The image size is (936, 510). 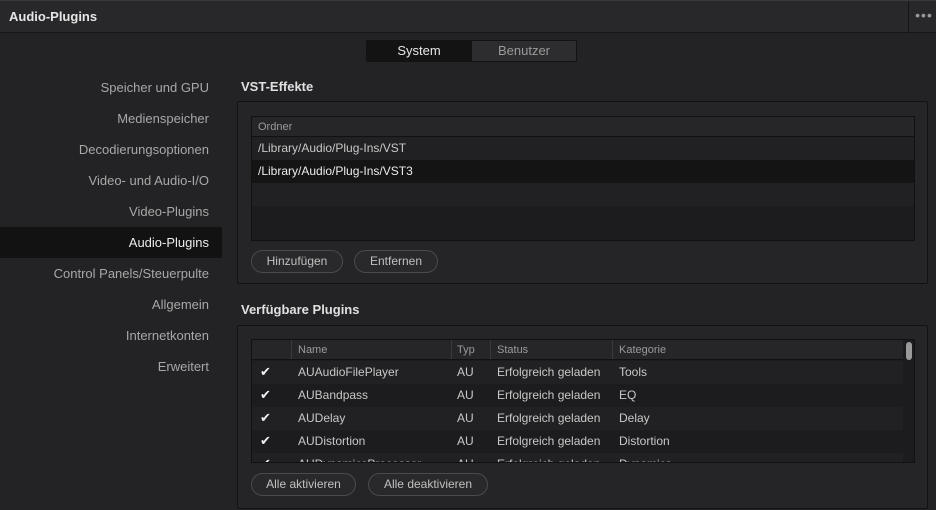 I want to click on sidebar-item-medienspeicher: Medienspeicher, so click(x=111, y=118).